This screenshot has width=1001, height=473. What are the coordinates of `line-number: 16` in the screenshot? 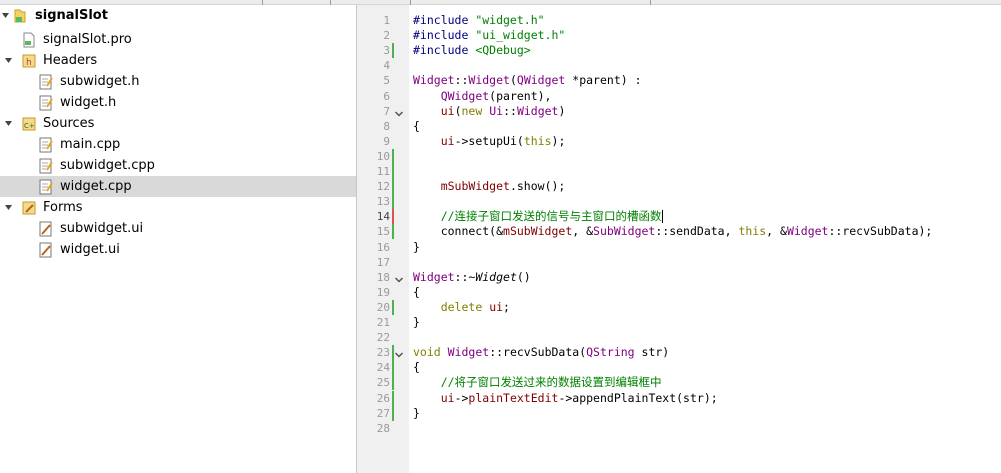 It's located at (383, 247).